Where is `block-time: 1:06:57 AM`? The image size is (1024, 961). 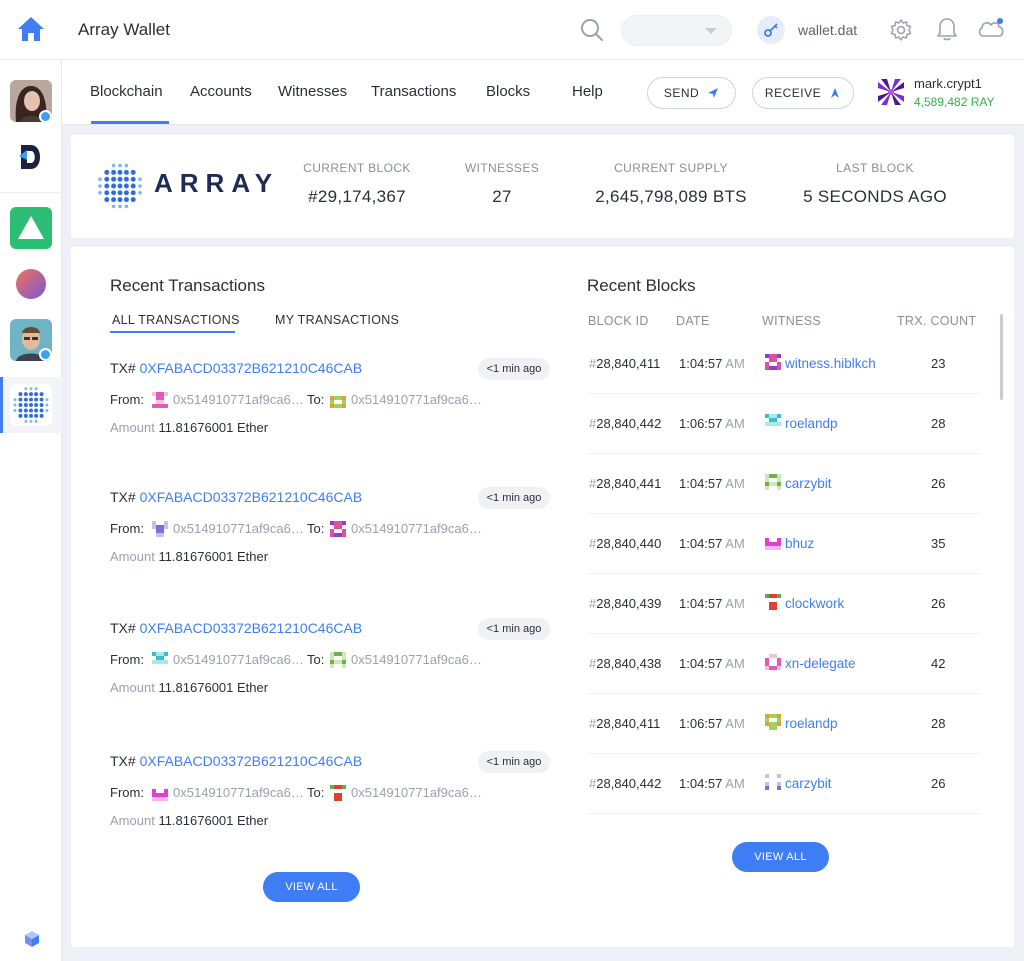
block-time: 1:06:57 AM is located at coordinates (712, 423).